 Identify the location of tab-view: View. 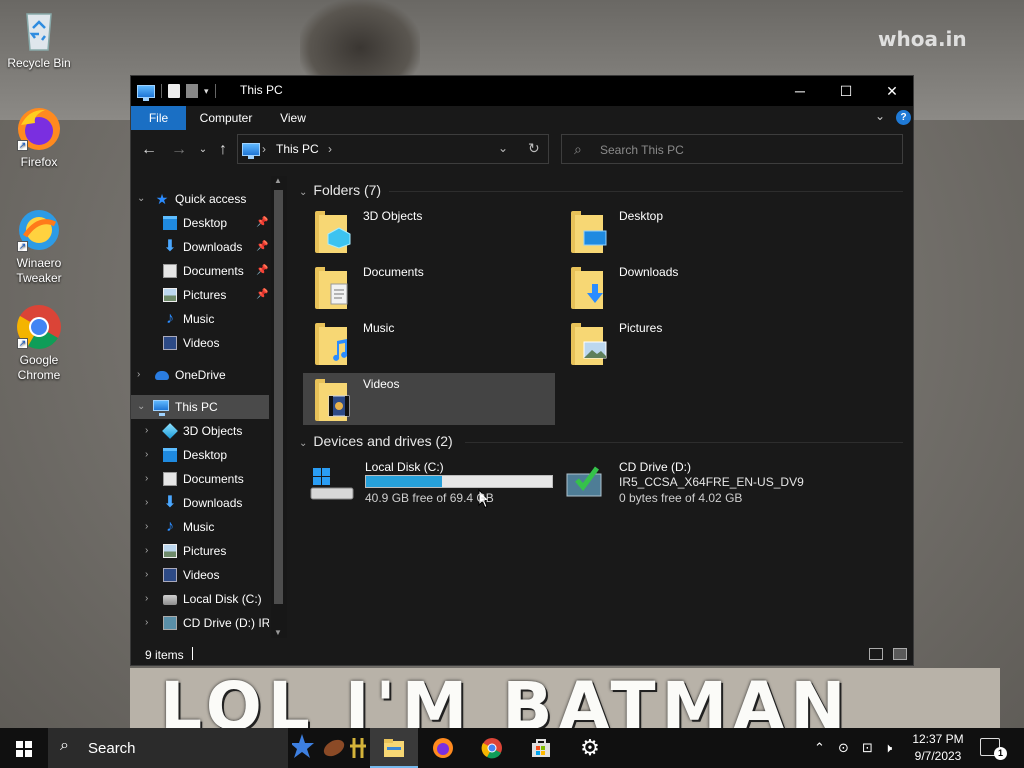
(293, 118).